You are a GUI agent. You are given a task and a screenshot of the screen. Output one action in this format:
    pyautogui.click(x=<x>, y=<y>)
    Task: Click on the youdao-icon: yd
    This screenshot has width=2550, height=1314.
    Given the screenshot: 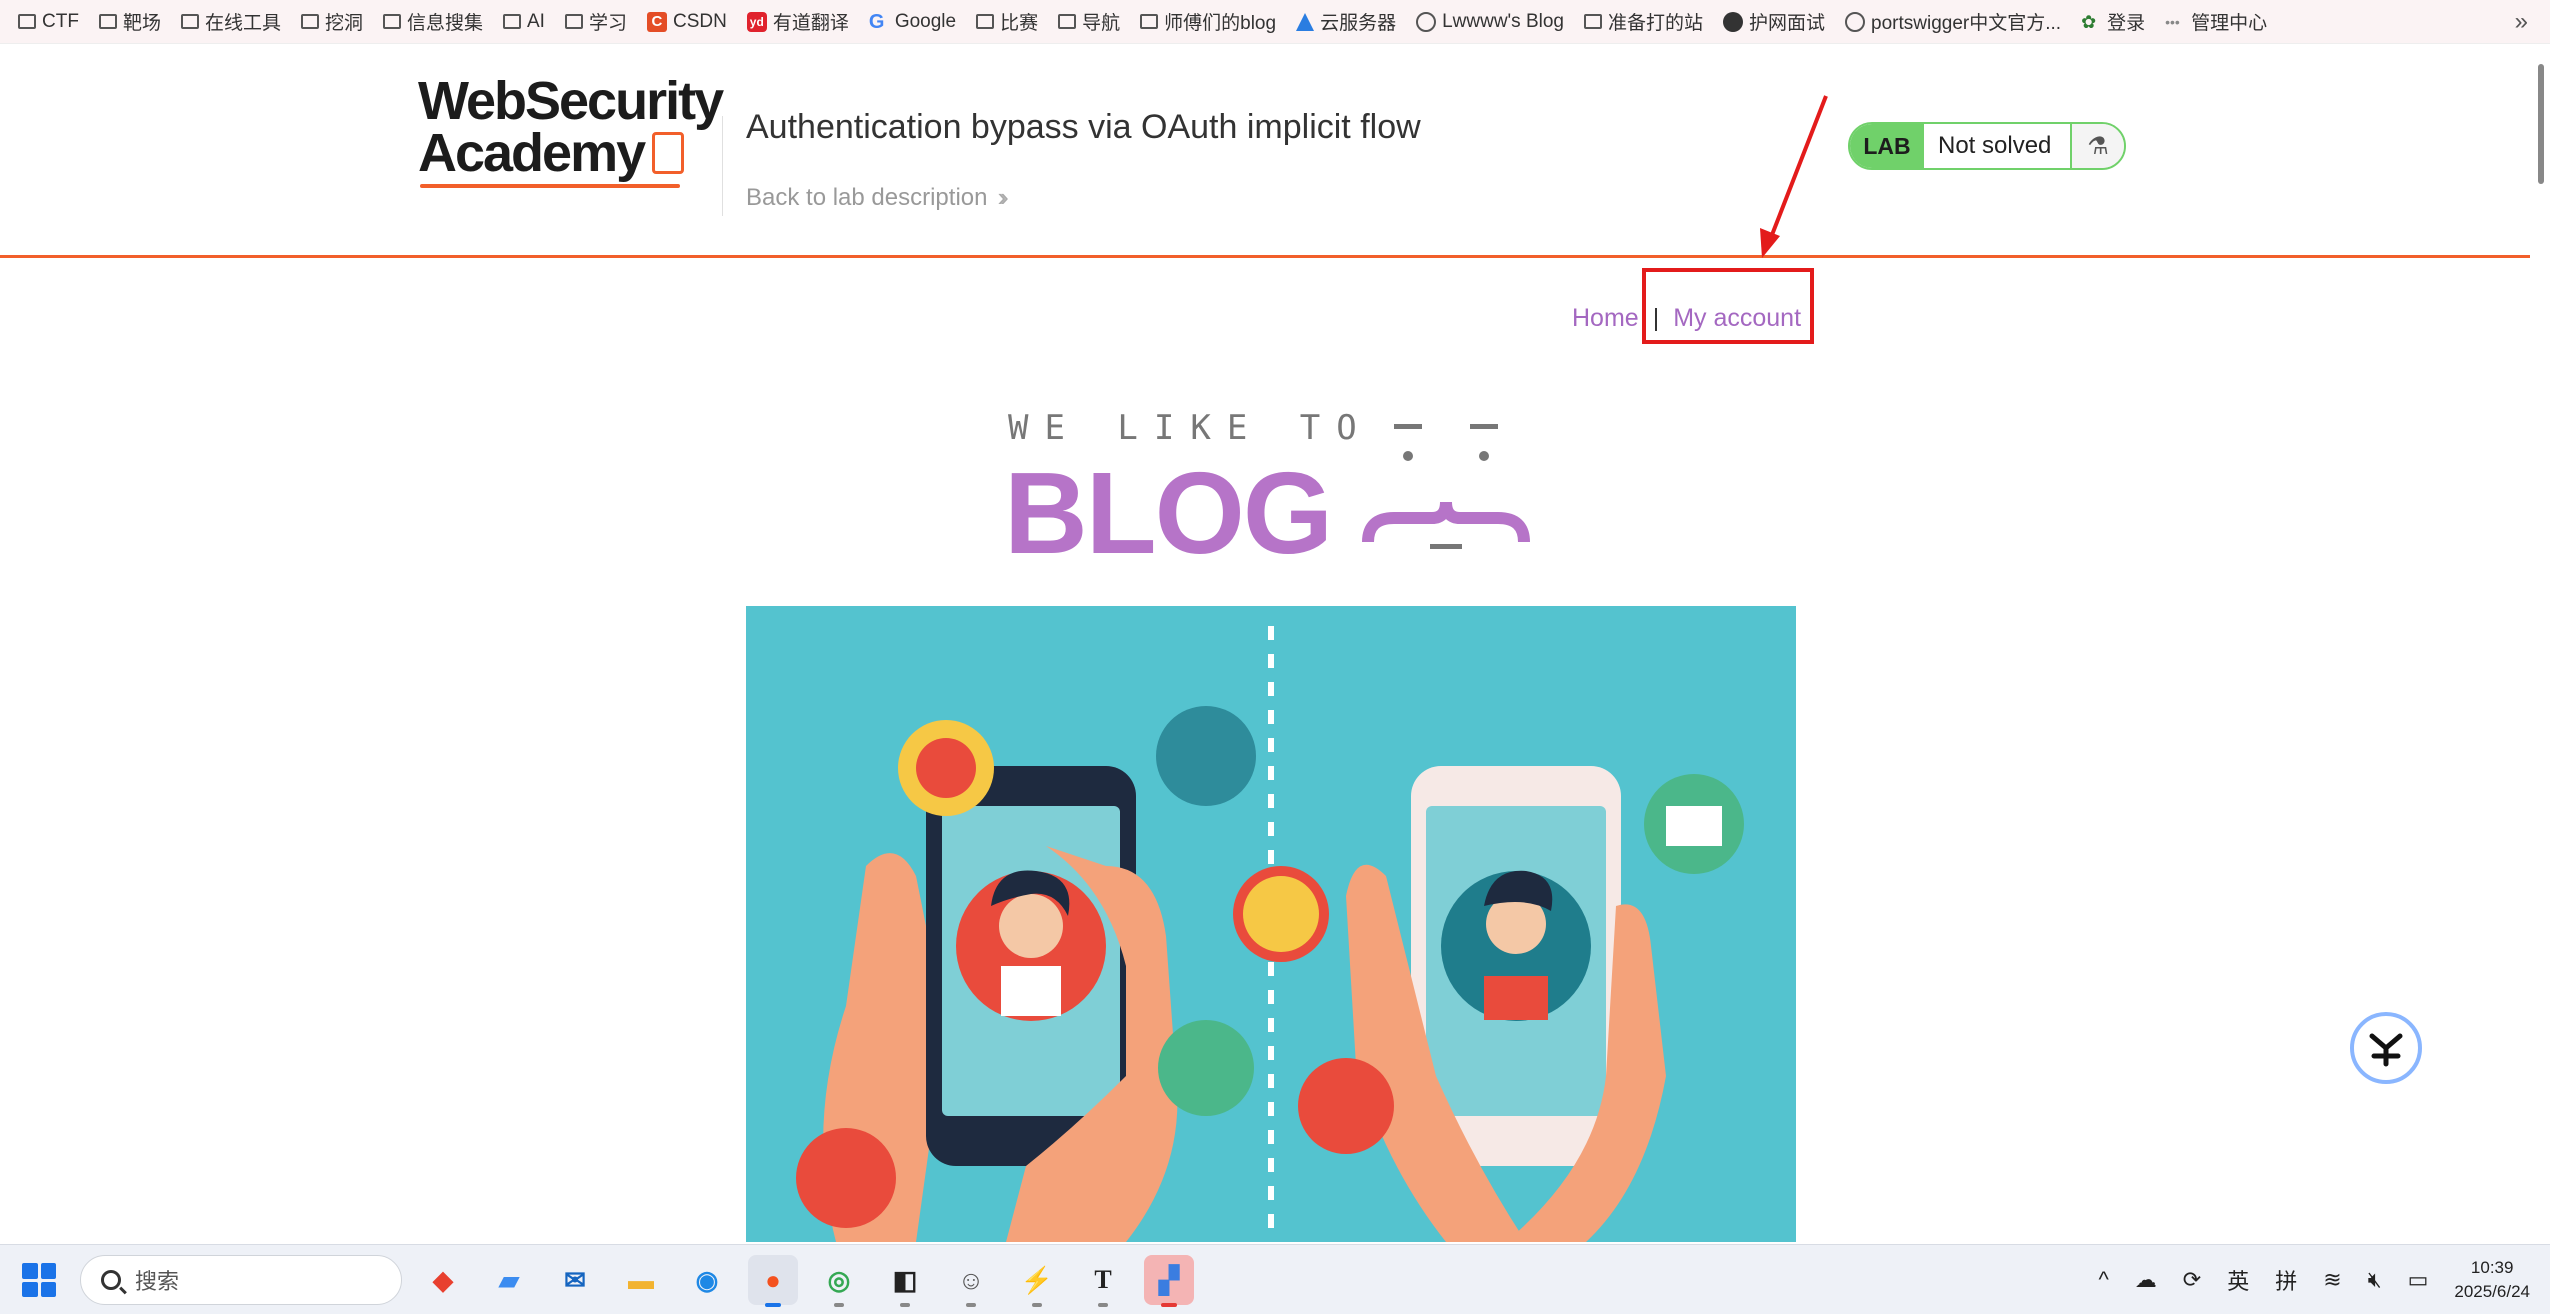 What is the action you would take?
    pyautogui.click(x=756, y=21)
    